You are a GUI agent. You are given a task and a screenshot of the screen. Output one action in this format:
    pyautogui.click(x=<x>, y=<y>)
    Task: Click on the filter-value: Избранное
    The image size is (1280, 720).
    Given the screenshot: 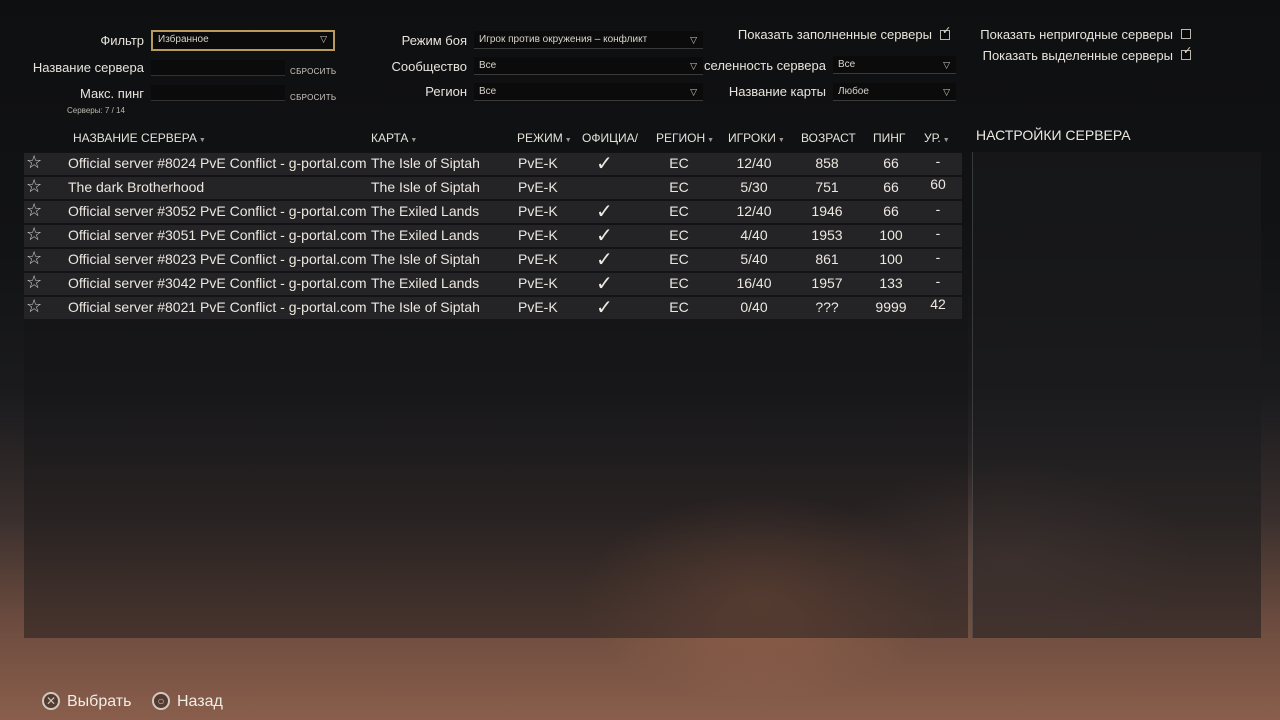 What is the action you would take?
    pyautogui.click(x=183, y=39)
    